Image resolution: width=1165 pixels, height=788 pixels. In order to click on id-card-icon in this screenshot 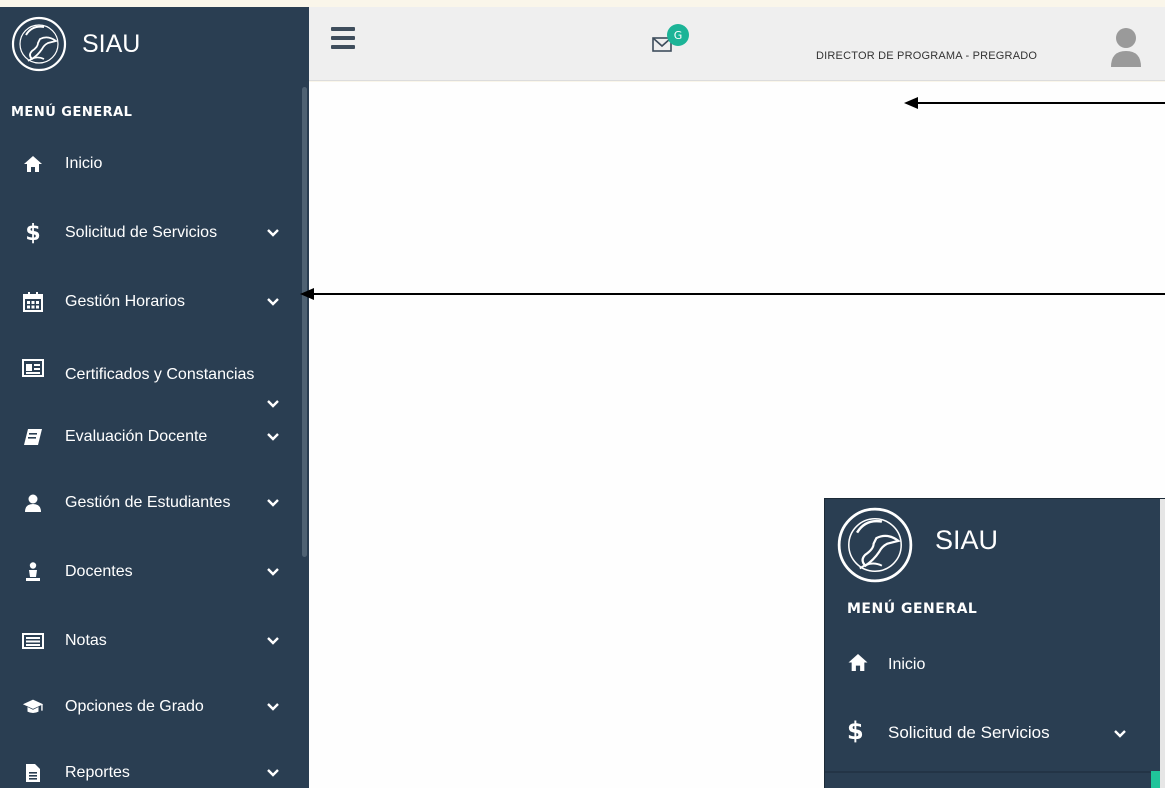, I will do `click(33, 368)`.